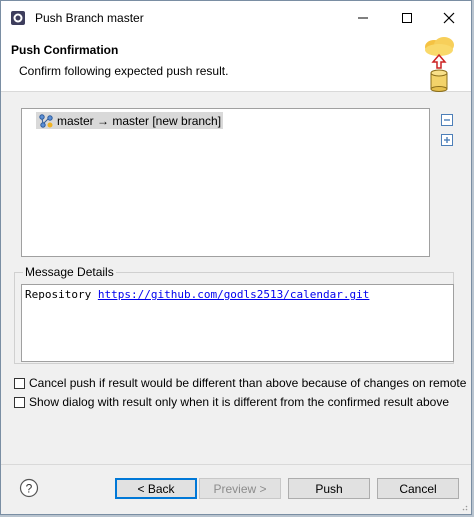  I want to click on maximize-button, so click(407, 18).